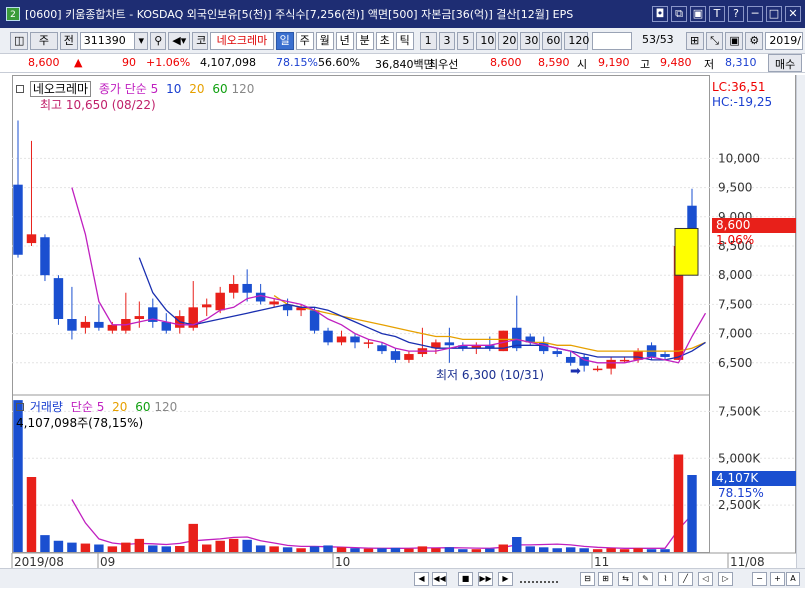 Image resolution: width=805 pixels, height=595 pixels. I want to click on font-size-button: A, so click(793, 579).